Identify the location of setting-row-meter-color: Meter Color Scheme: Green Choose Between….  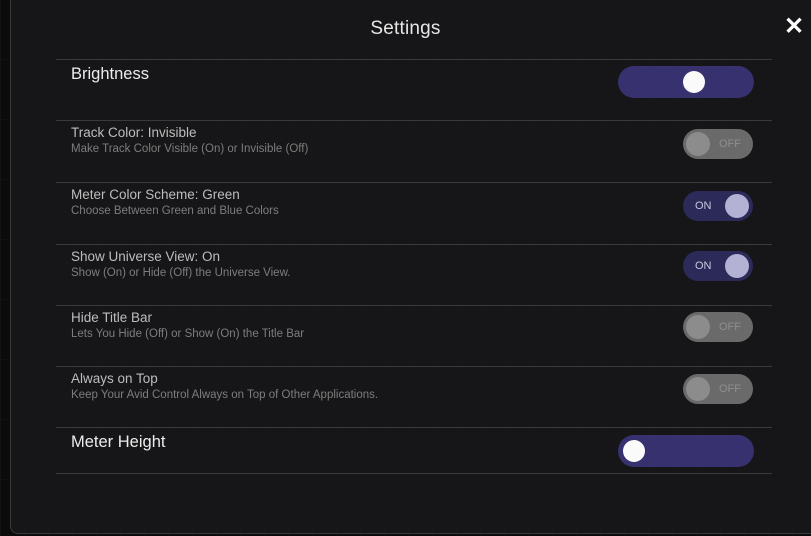
(414, 213).